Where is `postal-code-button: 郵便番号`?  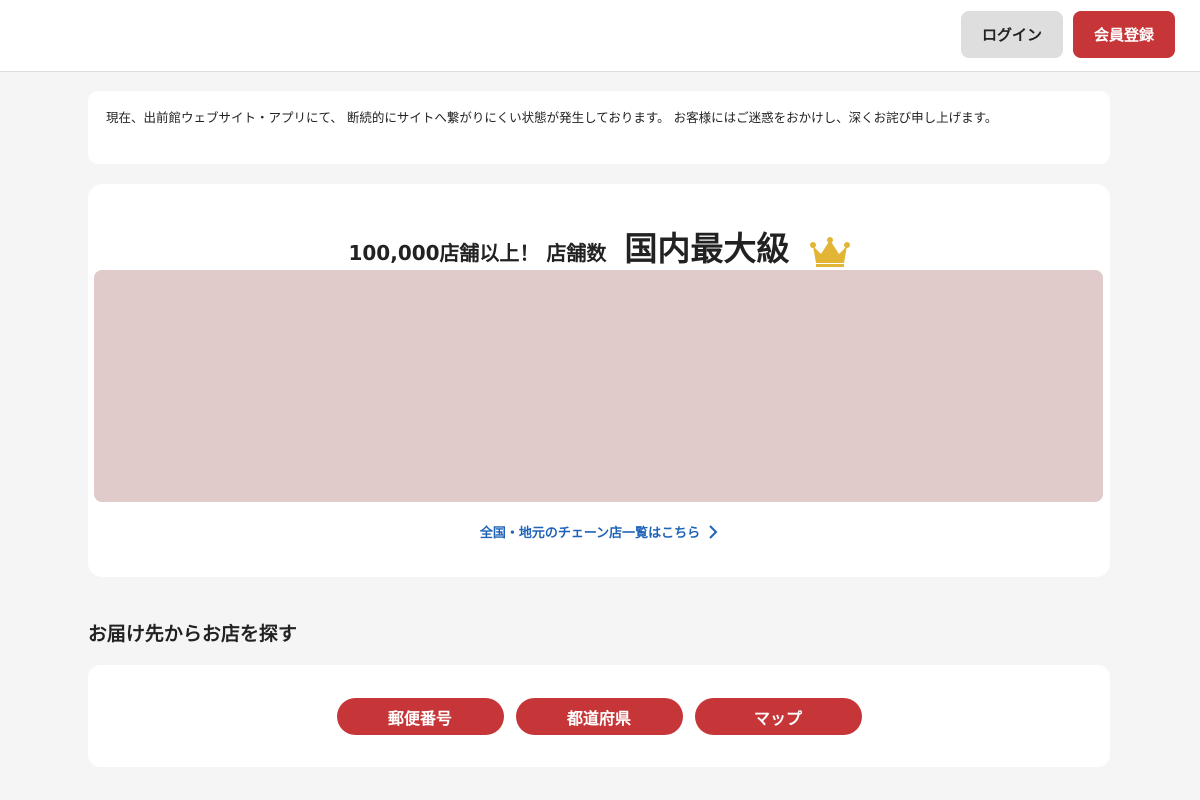
postal-code-button: 郵便番号 is located at coordinates (420, 716).